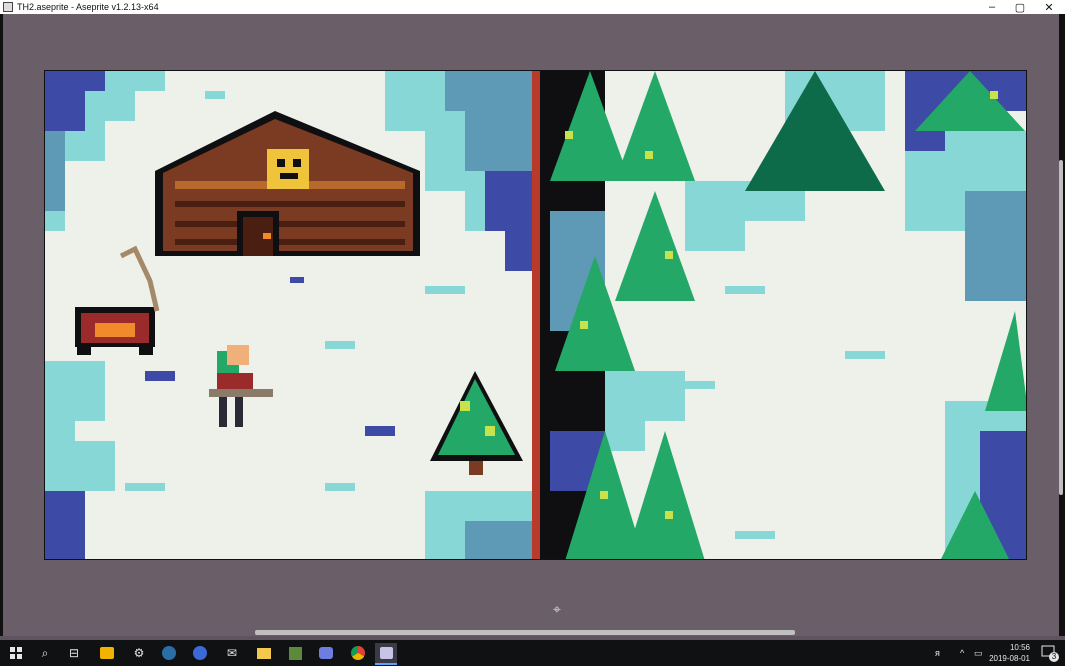  I want to click on horizontal-scrollbar, so click(525, 632).